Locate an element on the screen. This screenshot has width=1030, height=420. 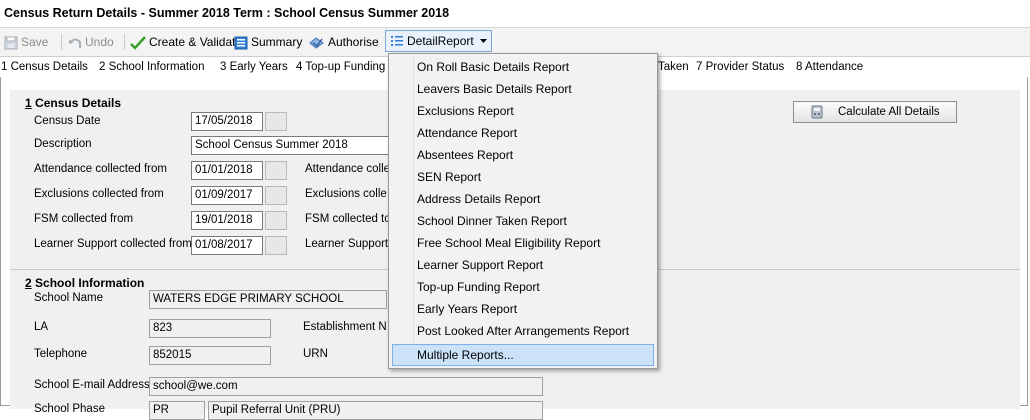
learner-support-from-field: 01/08/2017 is located at coordinates (227, 245).